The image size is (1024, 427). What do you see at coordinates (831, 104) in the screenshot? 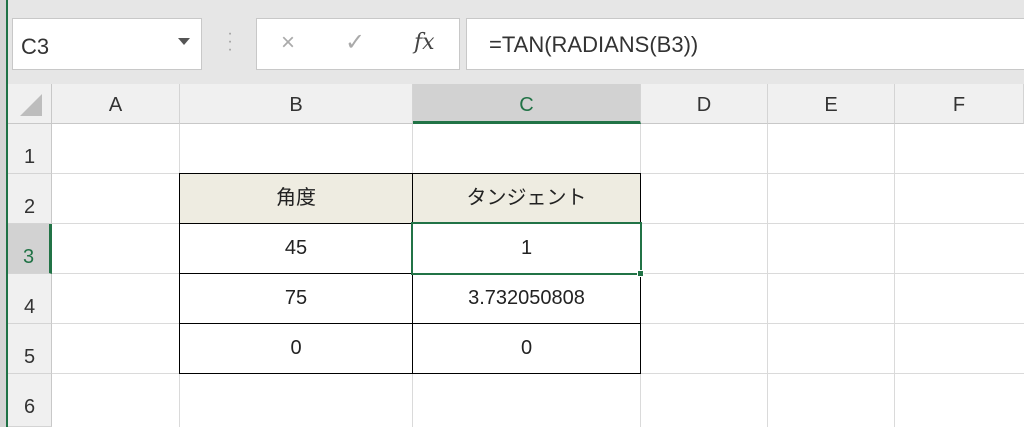
I see `column-header-e: E` at bounding box center [831, 104].